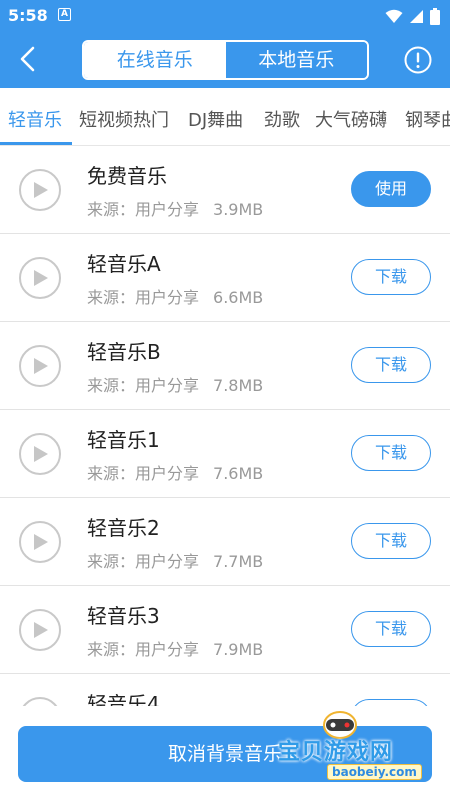 Image resolution: width=450 pixels, height=800 pixels. What do you see at coordinates (225, 630) in the screenshot?
I see `track-row: 轻音乐3 来源：用户分享 7.9MB 下载` at bounding box center [225, 630].